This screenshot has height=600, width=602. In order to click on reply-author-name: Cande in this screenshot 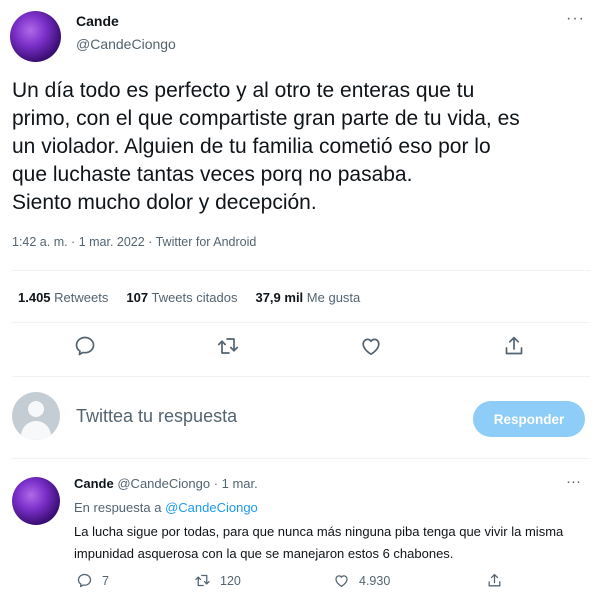, I will do `click(94, 483)`.